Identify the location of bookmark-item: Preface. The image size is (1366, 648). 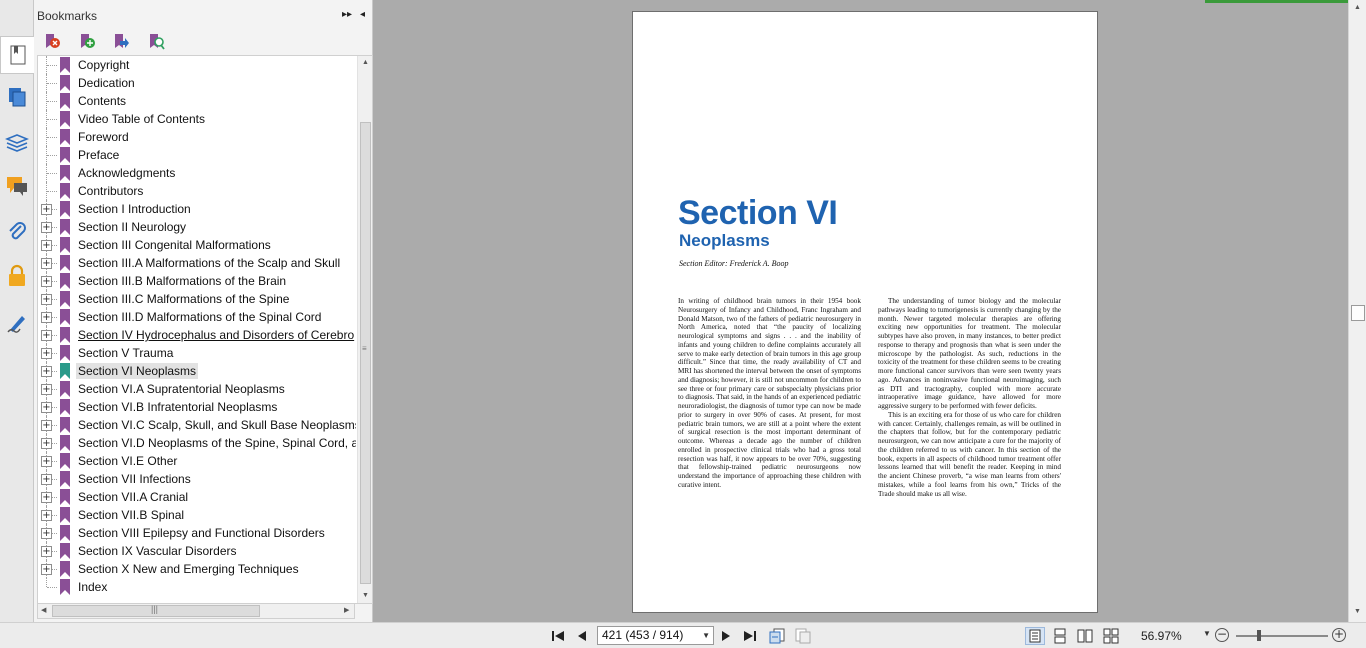
(197, 155).